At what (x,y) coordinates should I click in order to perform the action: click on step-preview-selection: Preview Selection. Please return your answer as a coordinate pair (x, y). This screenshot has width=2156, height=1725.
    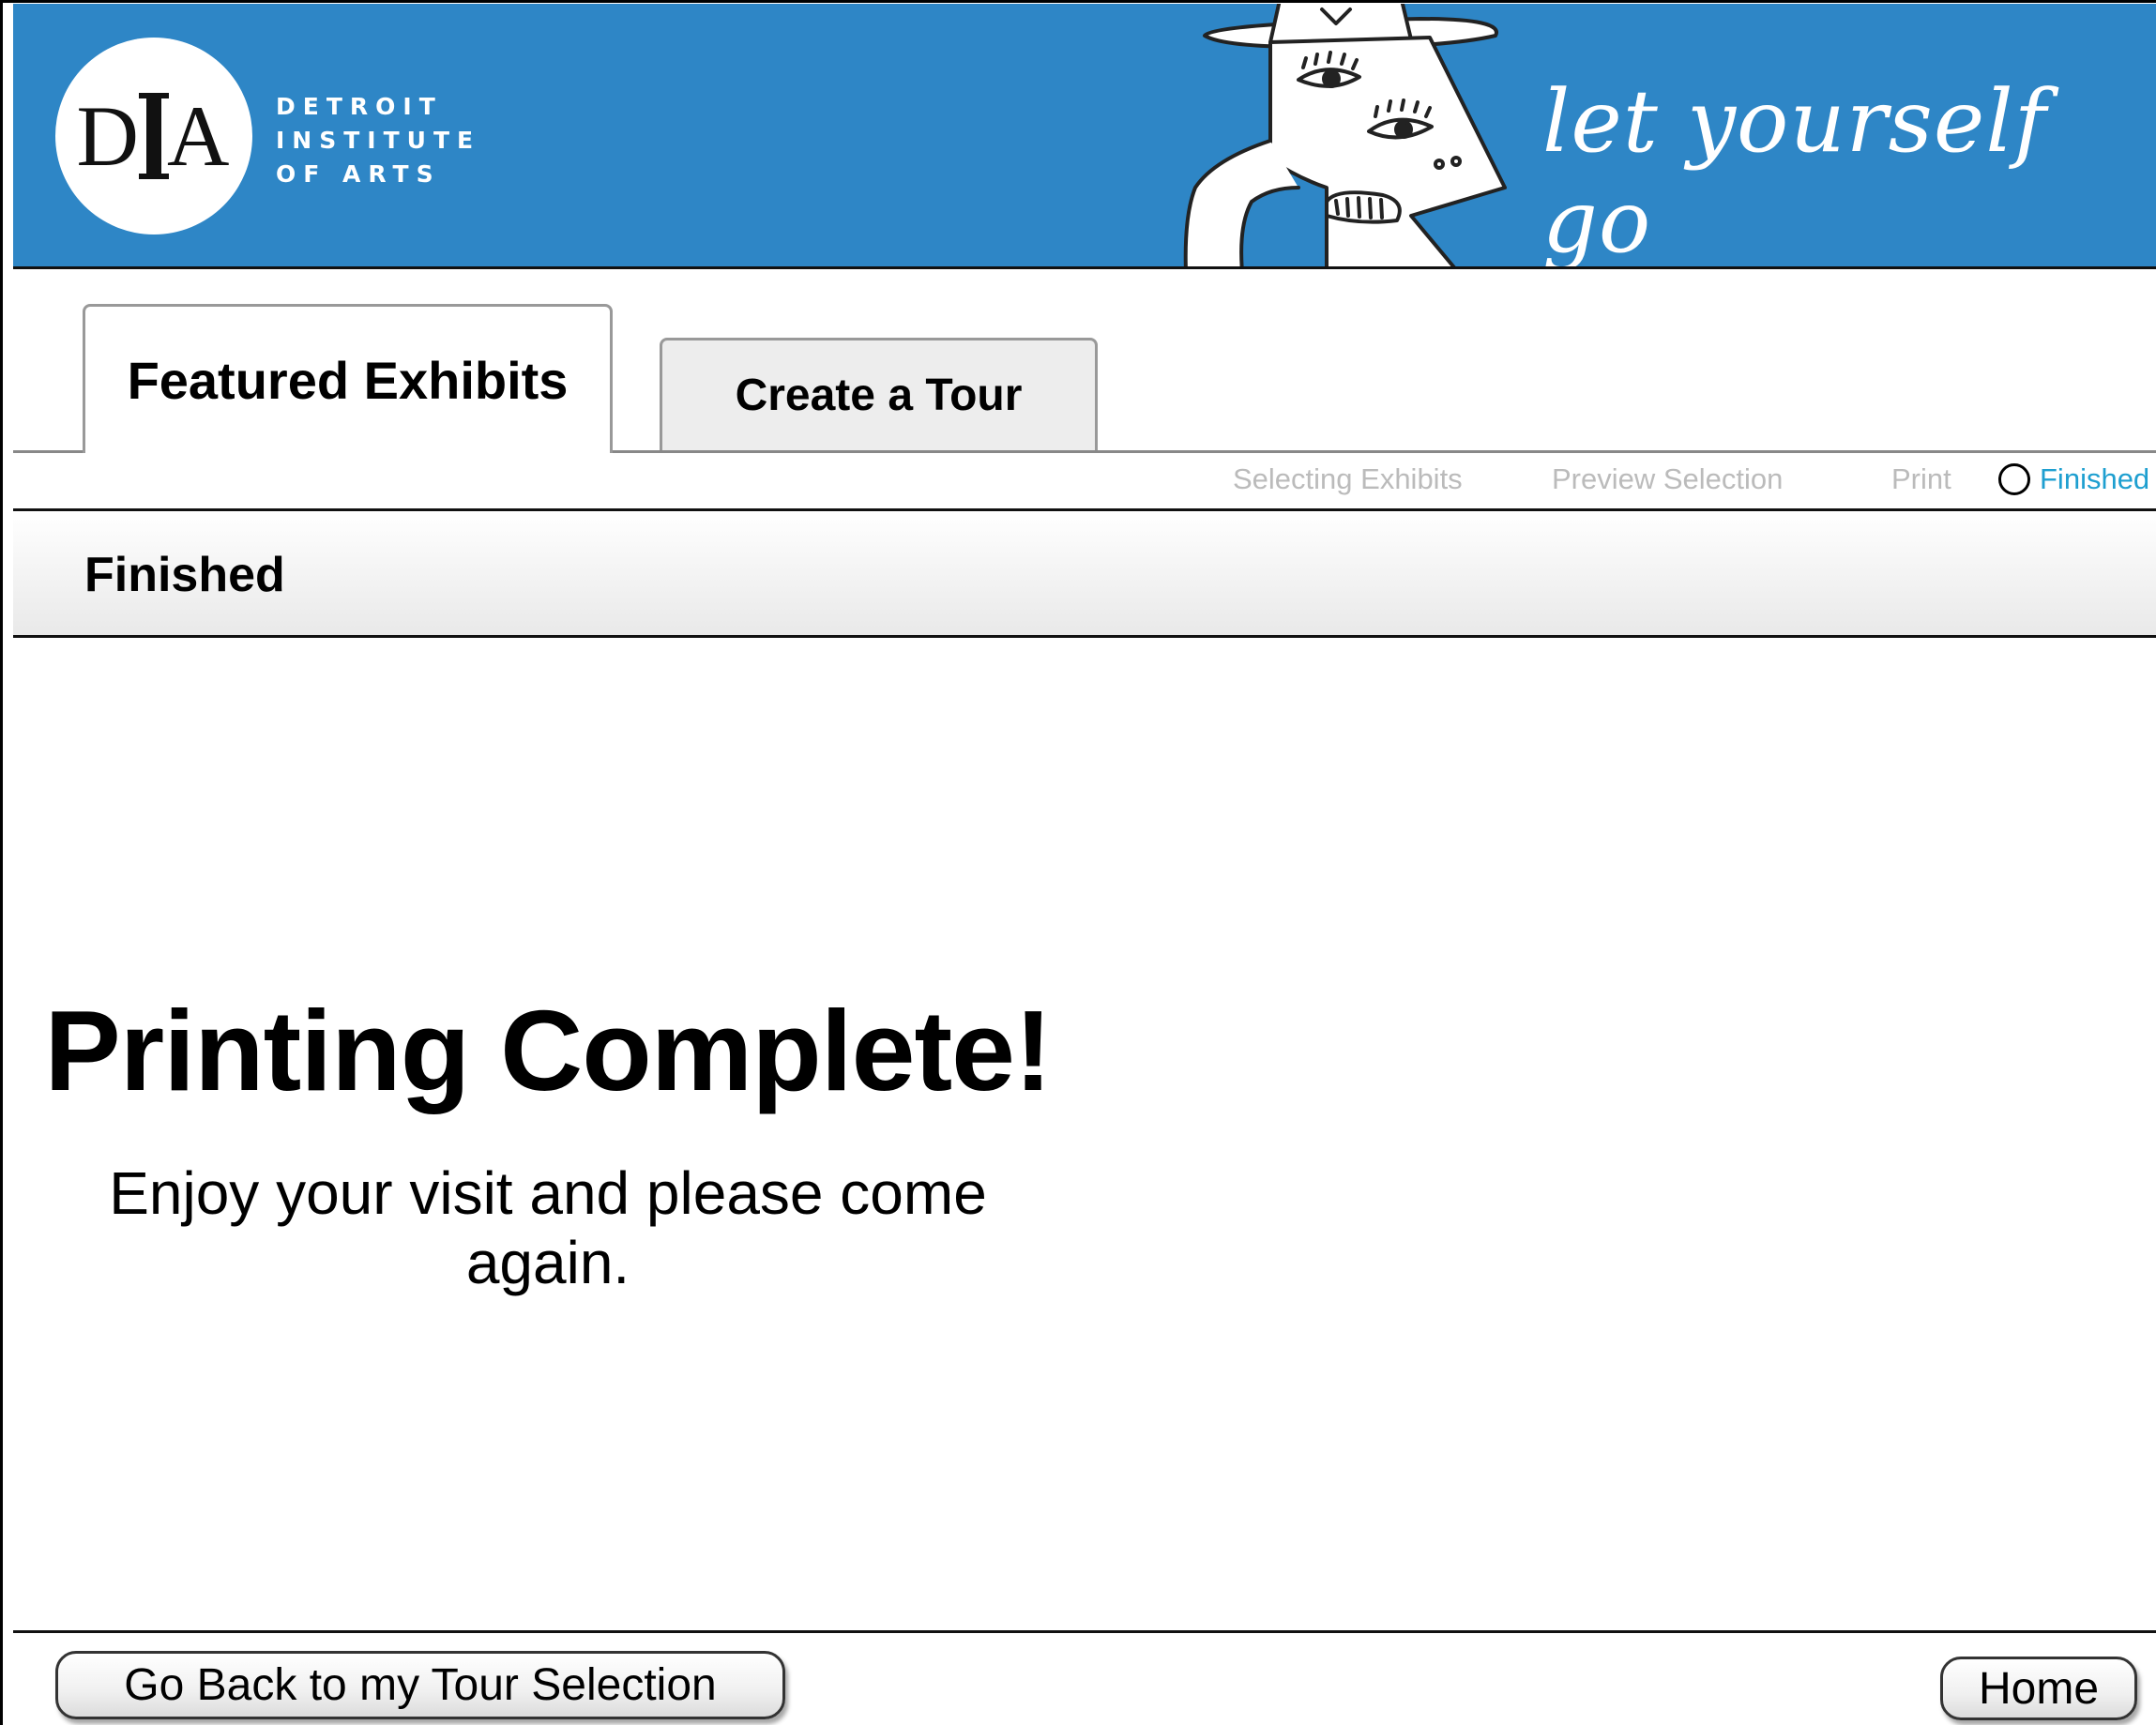
    Looking at the image, I should click on (1668, 479).